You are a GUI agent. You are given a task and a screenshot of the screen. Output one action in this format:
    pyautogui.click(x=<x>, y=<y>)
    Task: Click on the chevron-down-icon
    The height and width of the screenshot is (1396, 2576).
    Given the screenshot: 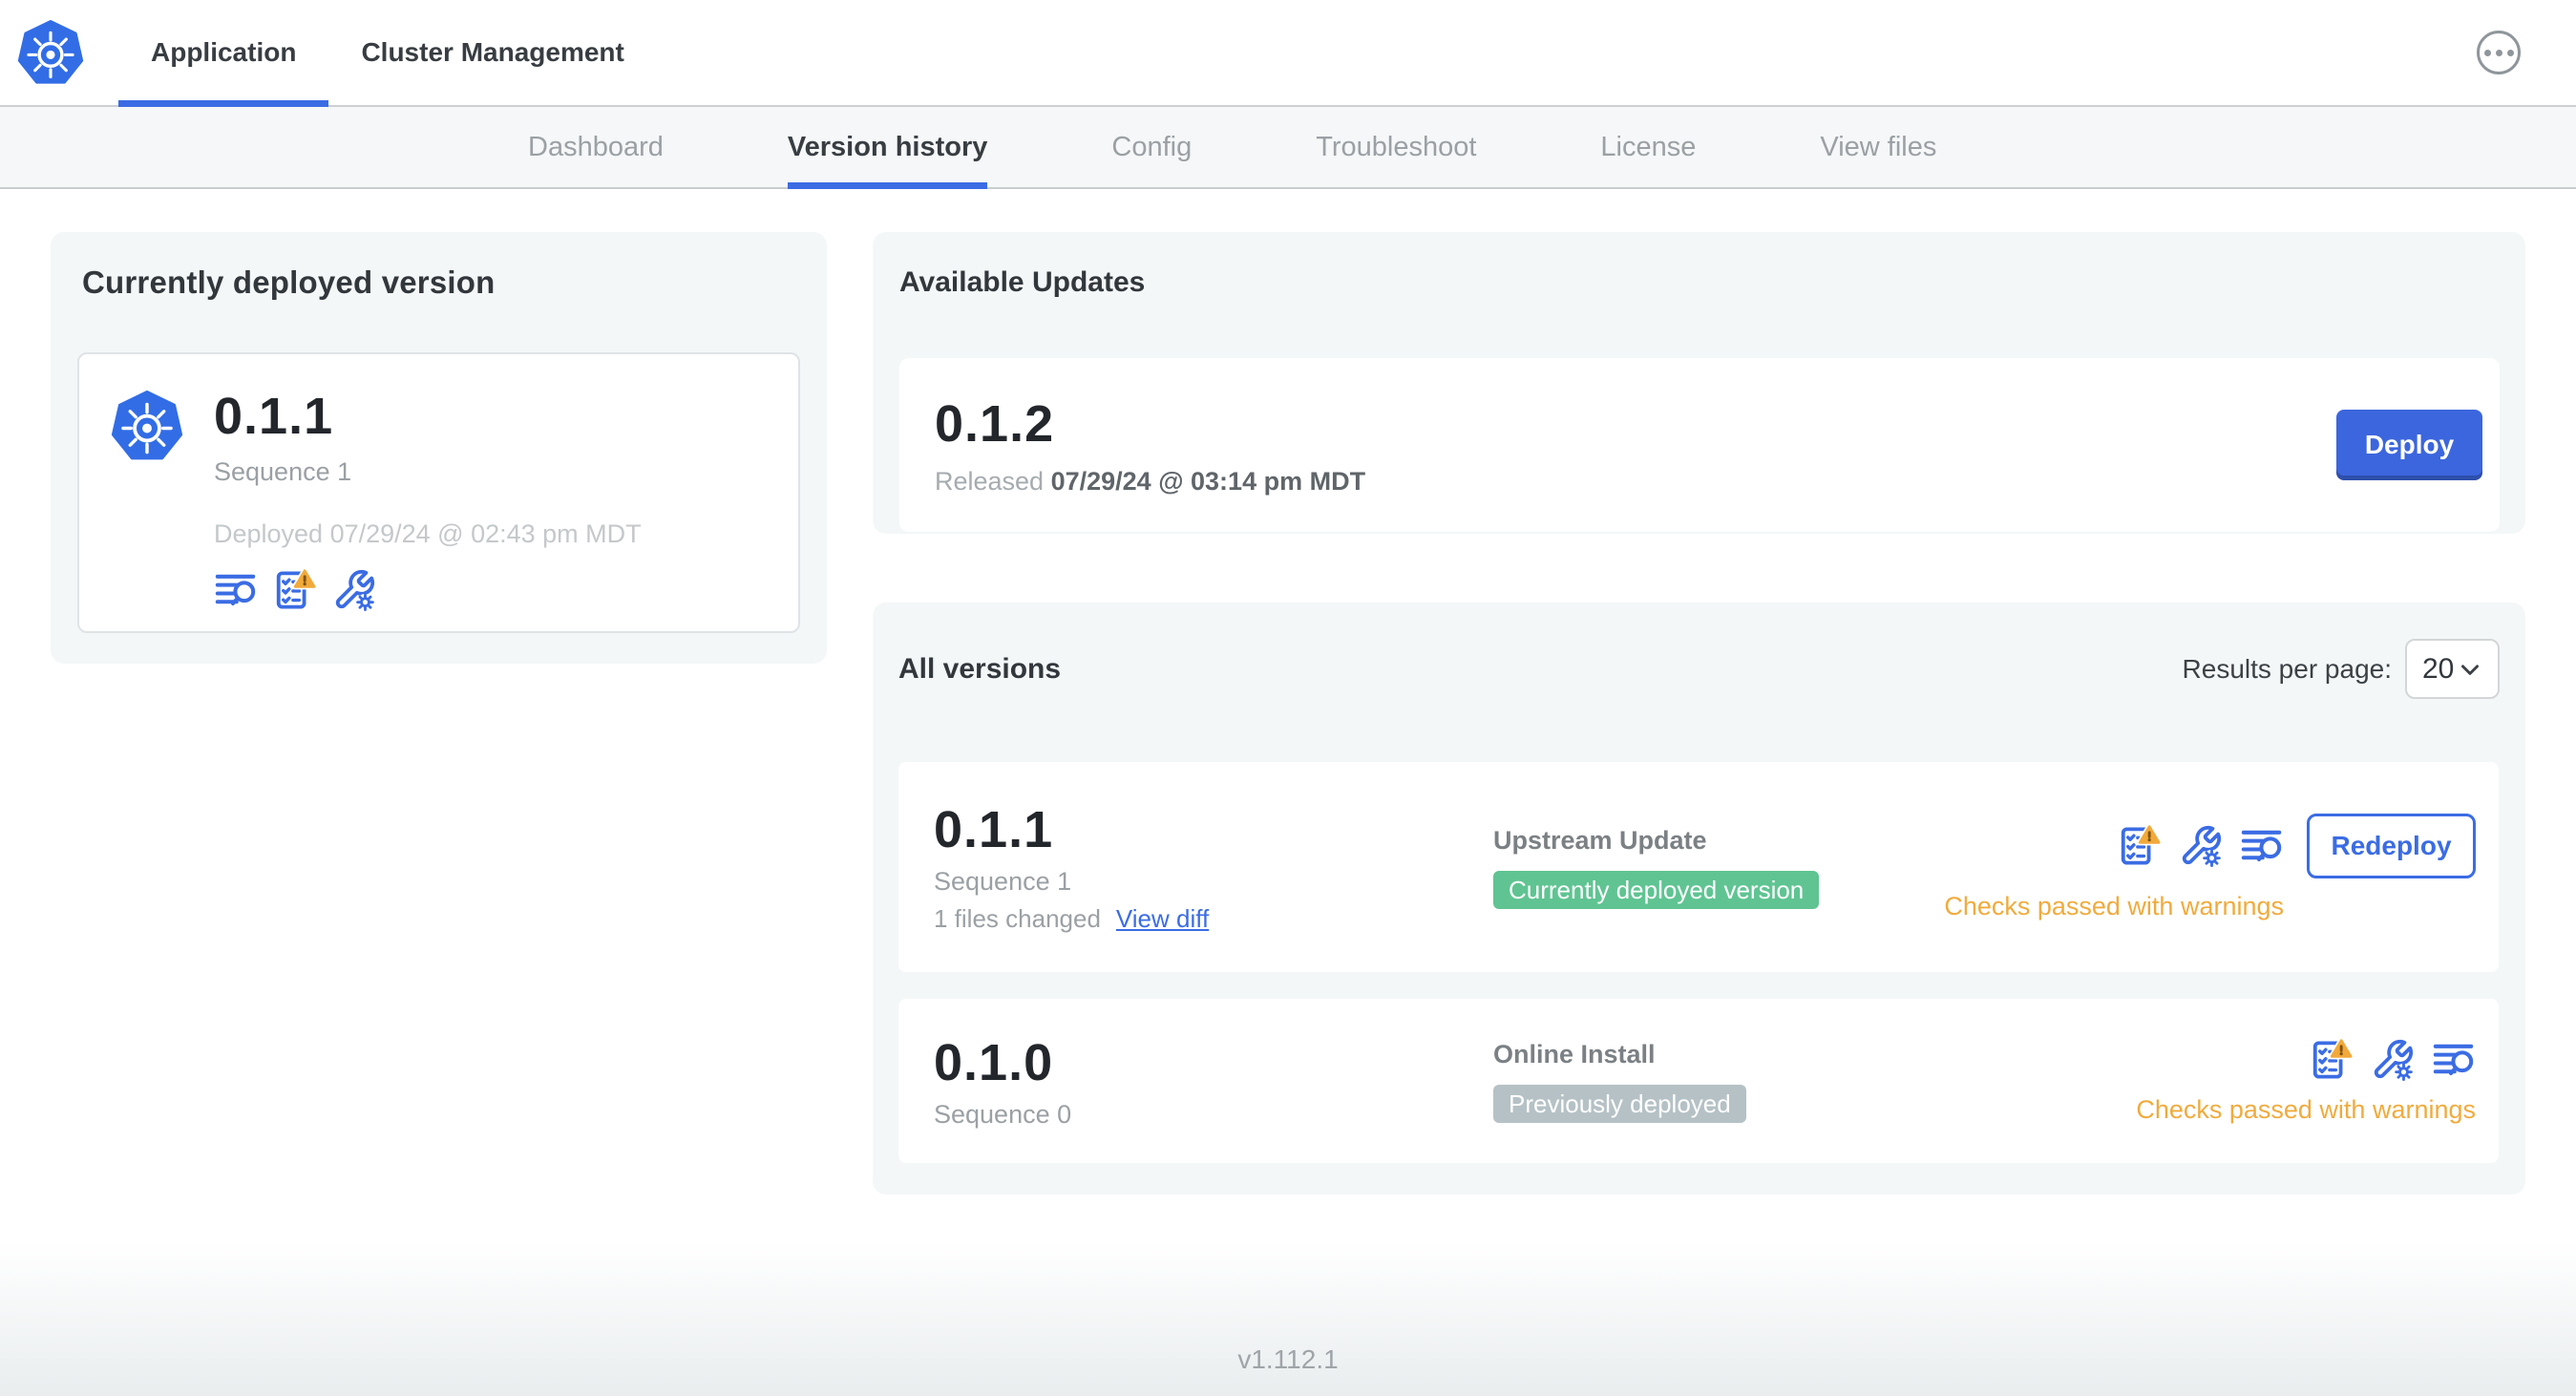 What is the action you would take?
    pyautogui.click(x=2470, y=669)
    